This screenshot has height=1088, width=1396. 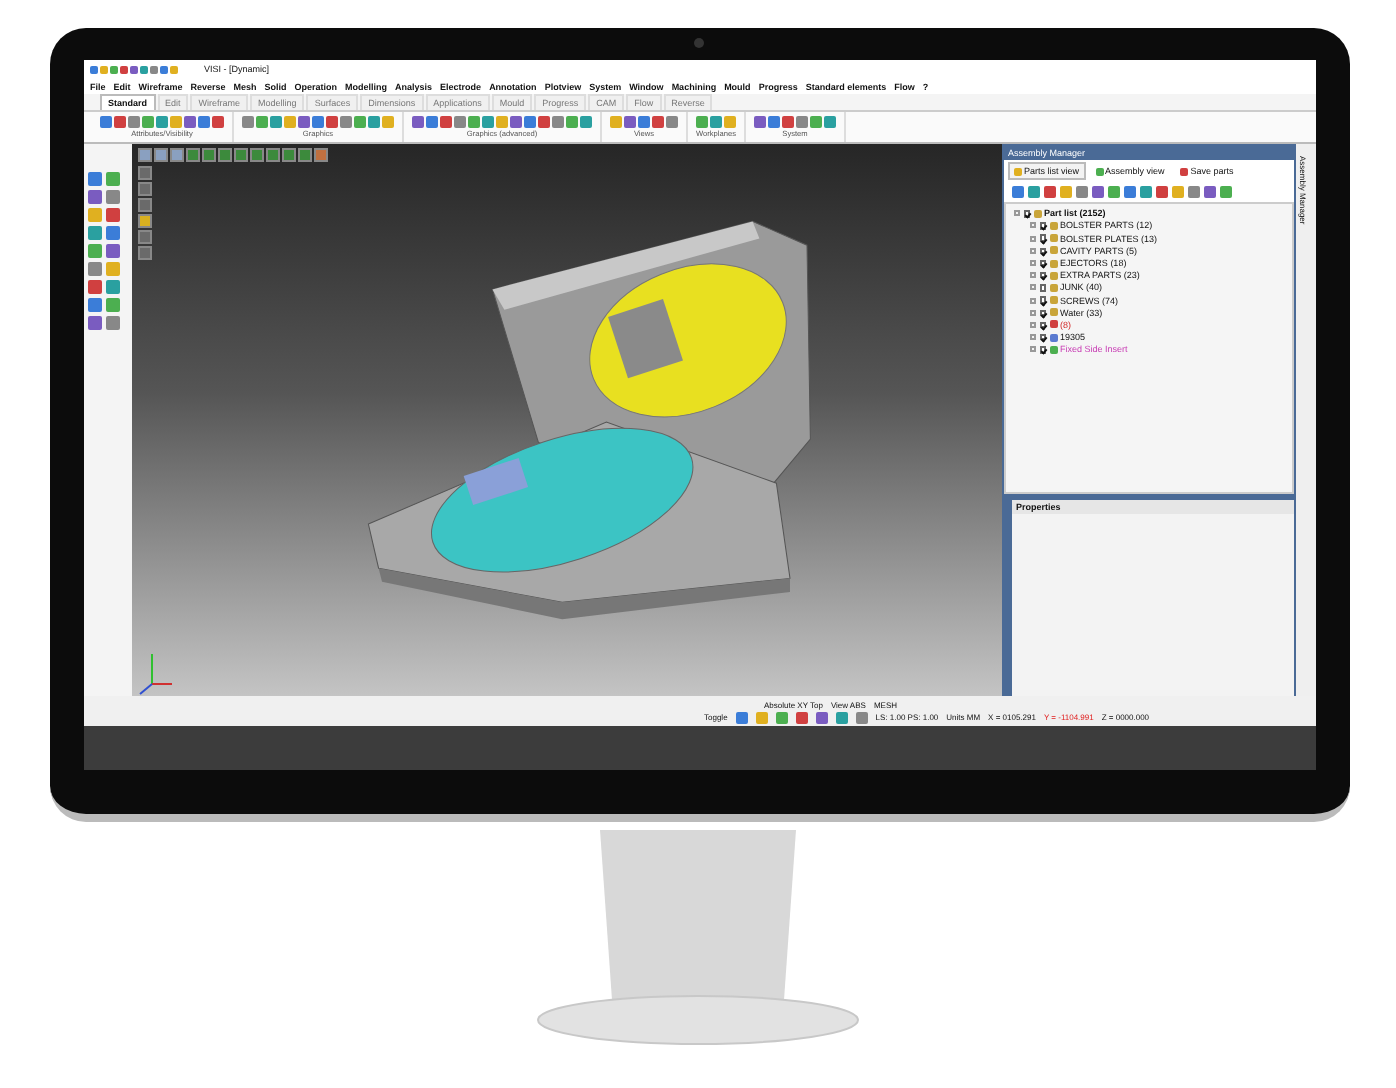 I want to click on camera-dot, so click(x=699, y=43).